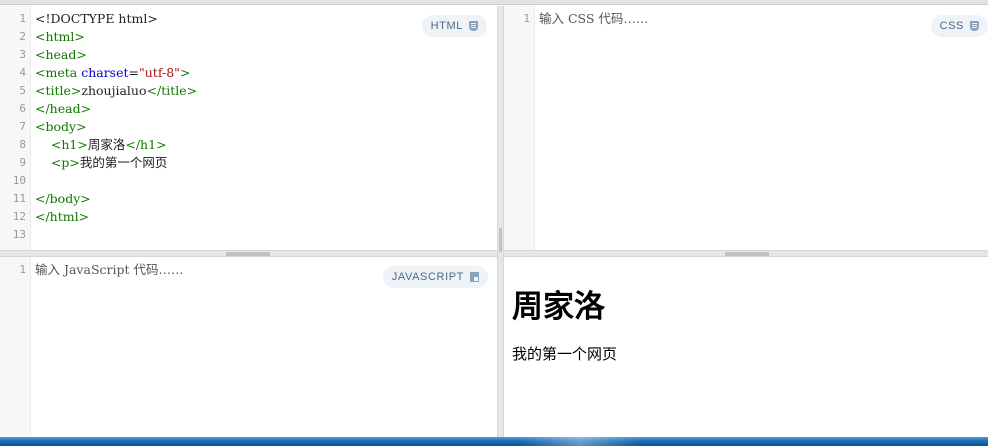 The image size is (988, 446). Describe the element at coordinates (63, 108) in the screenshot. I see `code-token: </head>` at that location.